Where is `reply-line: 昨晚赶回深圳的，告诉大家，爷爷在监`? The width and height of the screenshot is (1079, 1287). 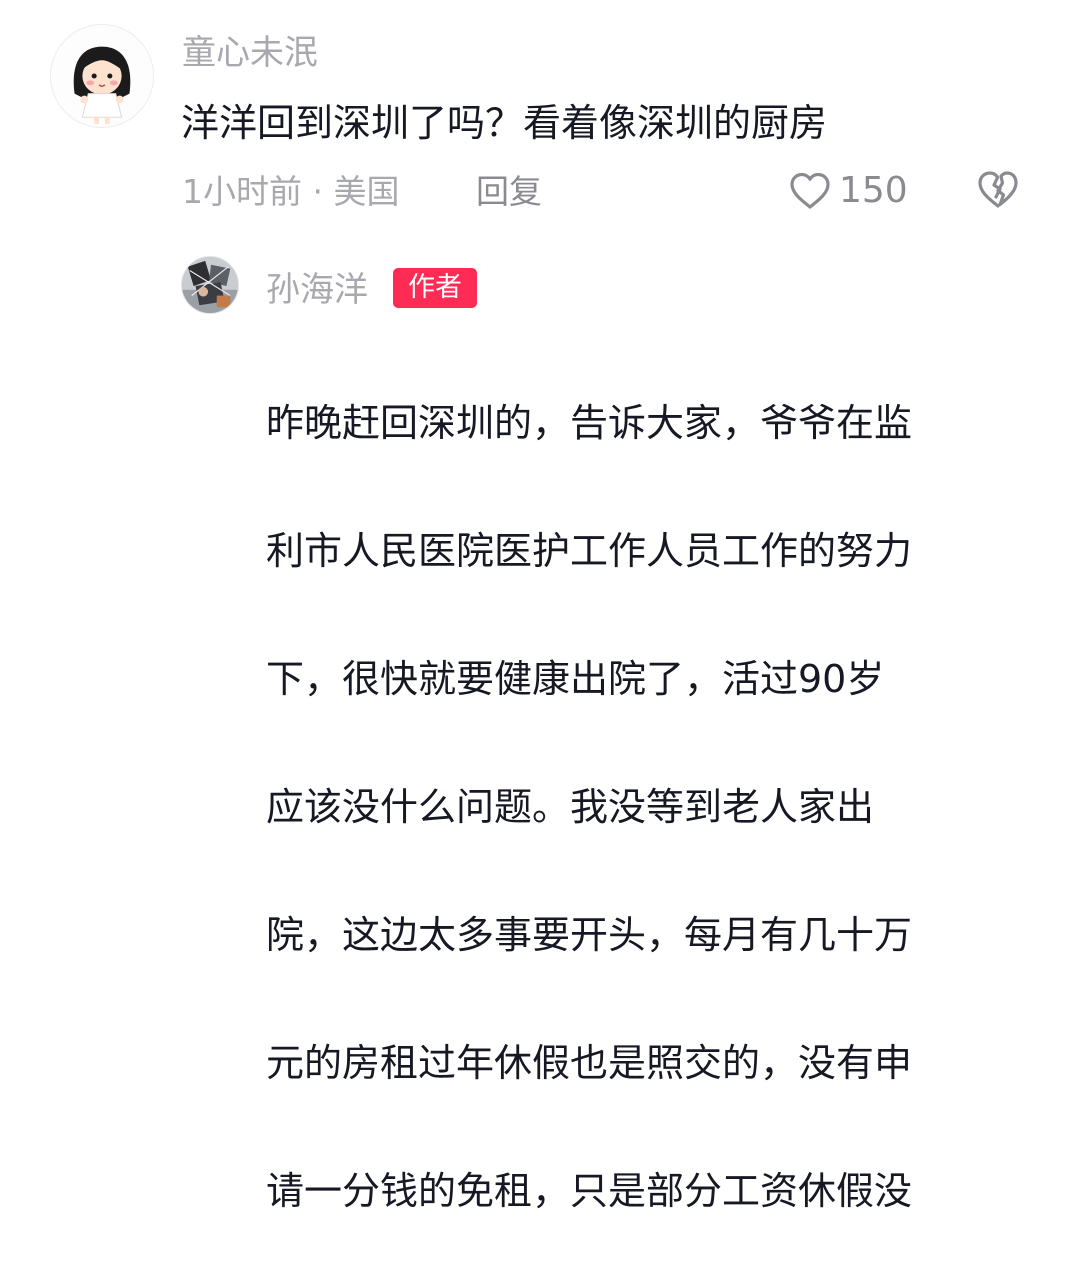 reply-line: 昨晚赶回深圳的，告诉大家，爷爷在监 is located at coordinates (589, 423).